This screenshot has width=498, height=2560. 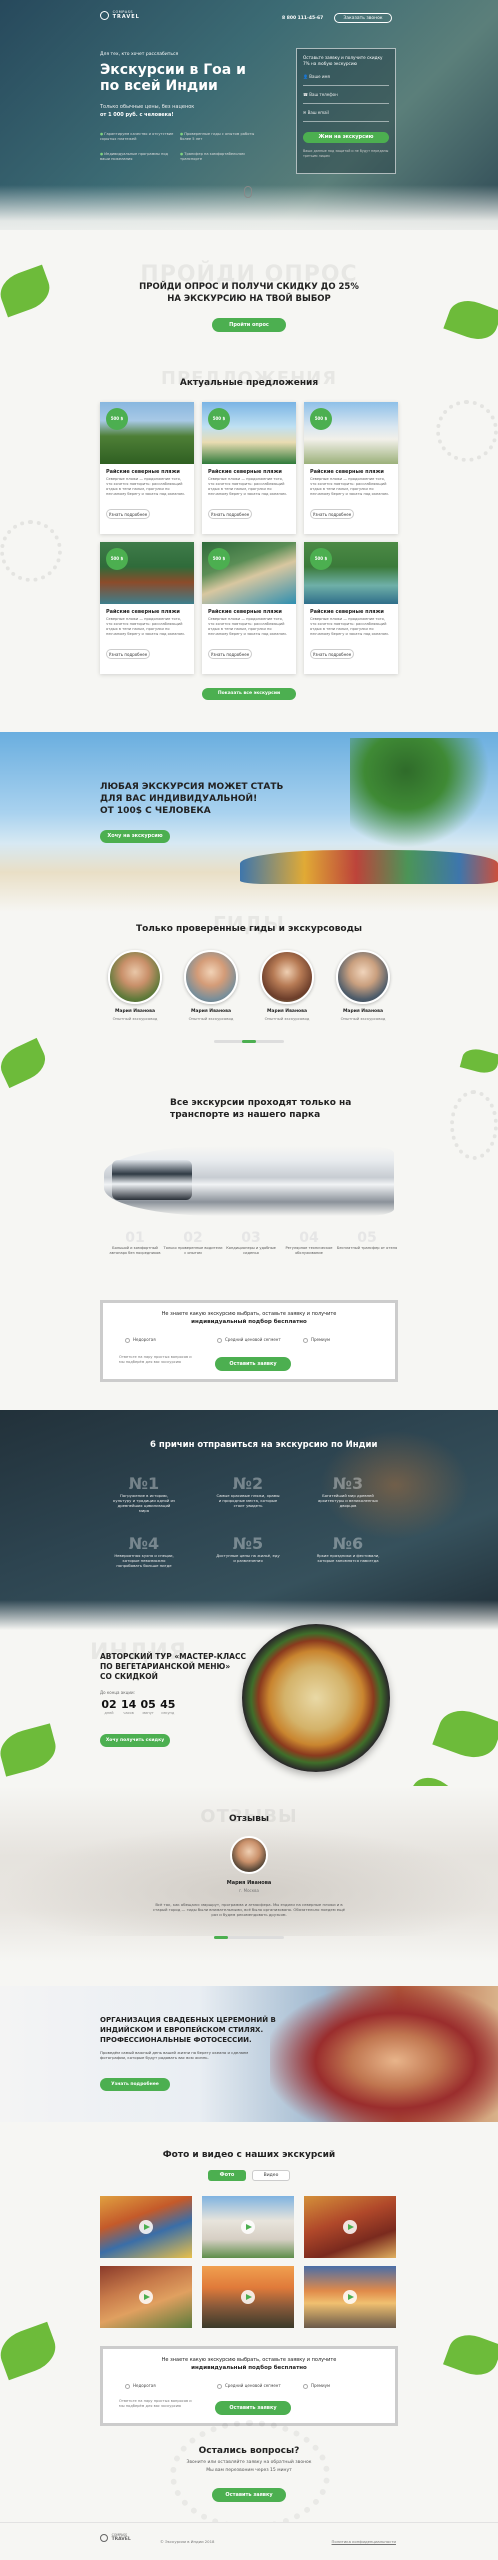 What do you see at coordinates (367, 1240) in the screenshot?
I see `transport-feature: 05 Бесплатный трансфер от отеля` at bounding box center [367, 1240].